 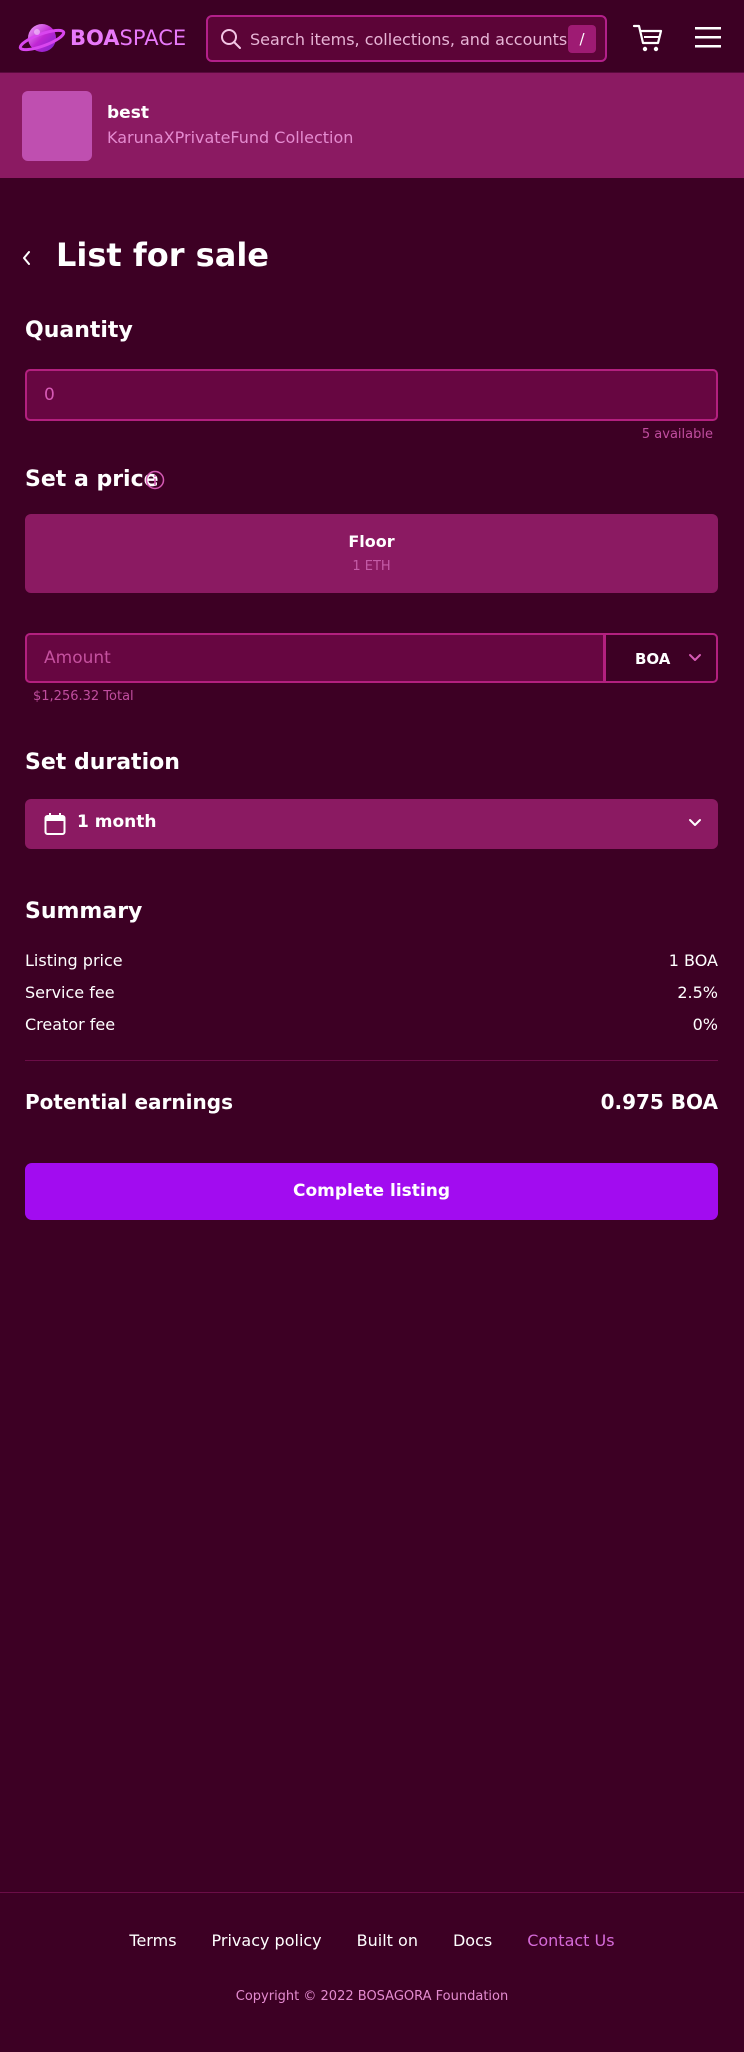 I want to click on summary-label: Service fee, so click(x=70, y=992).